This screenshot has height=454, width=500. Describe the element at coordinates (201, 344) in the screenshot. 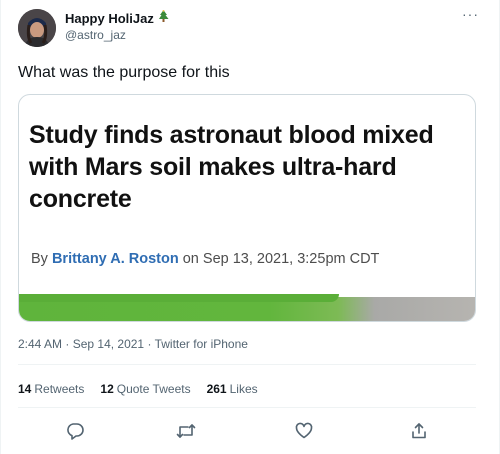

I see `tweet-source: Twitter for iPhone` at that location.